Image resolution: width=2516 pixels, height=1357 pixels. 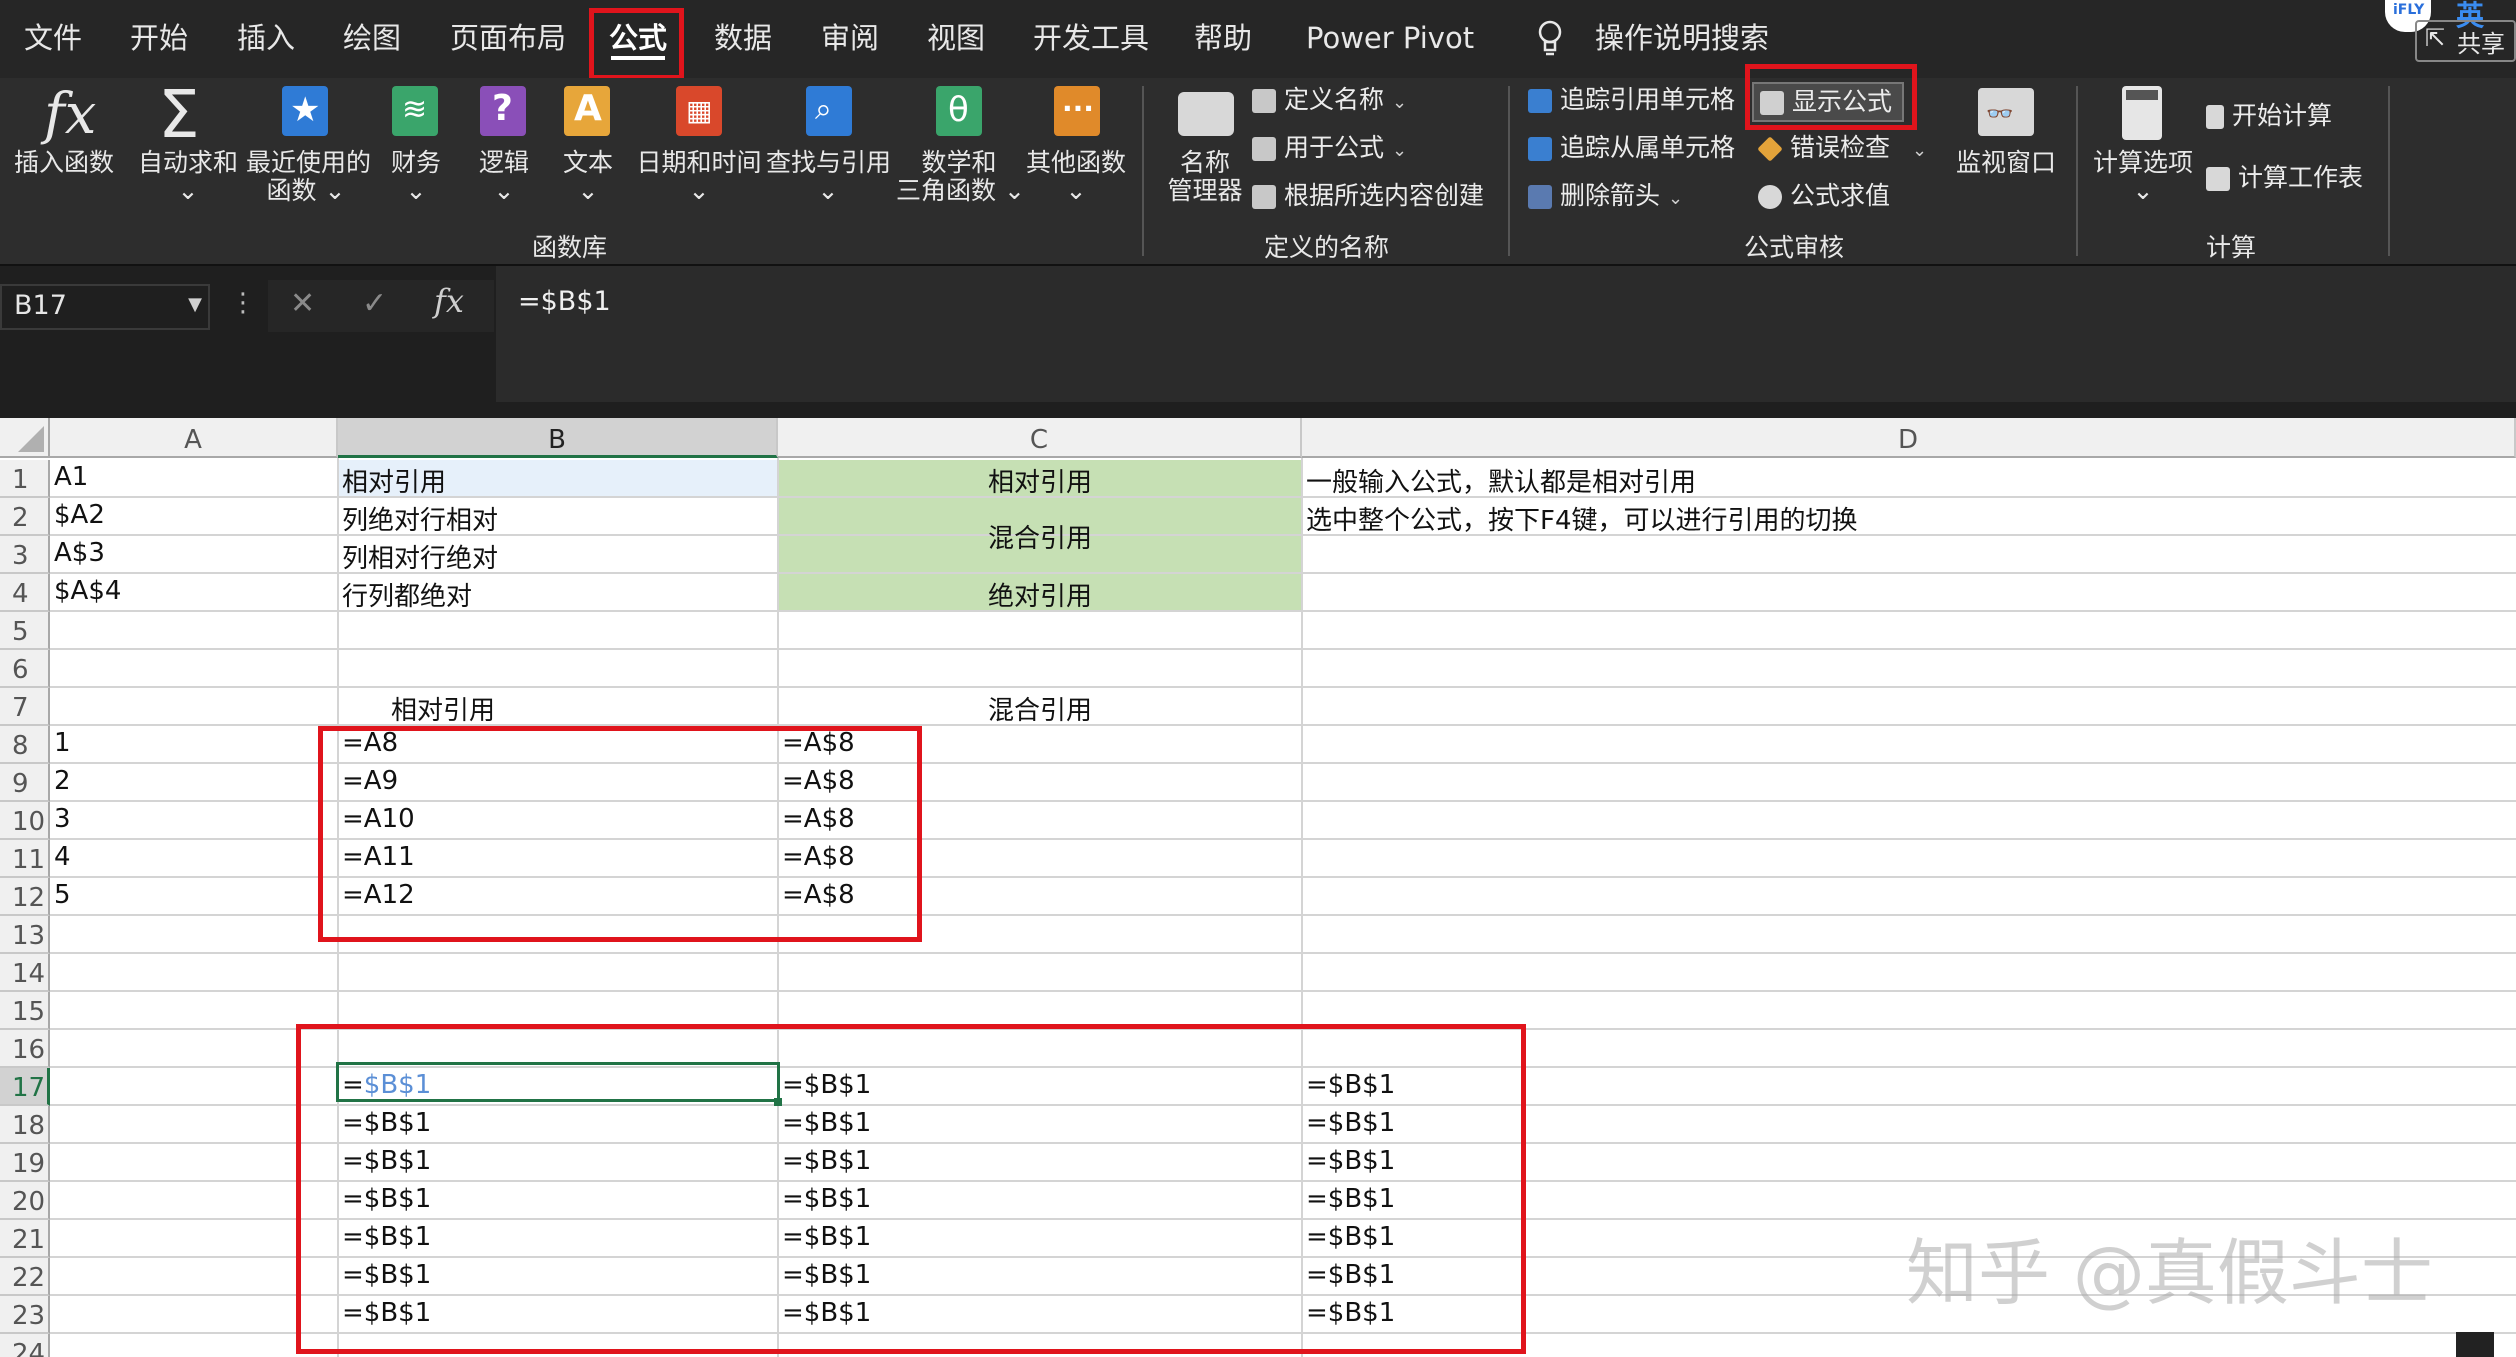 I want to click on trace-precedents-button: 追踪引用单元格, so click(x=1631, y=100).